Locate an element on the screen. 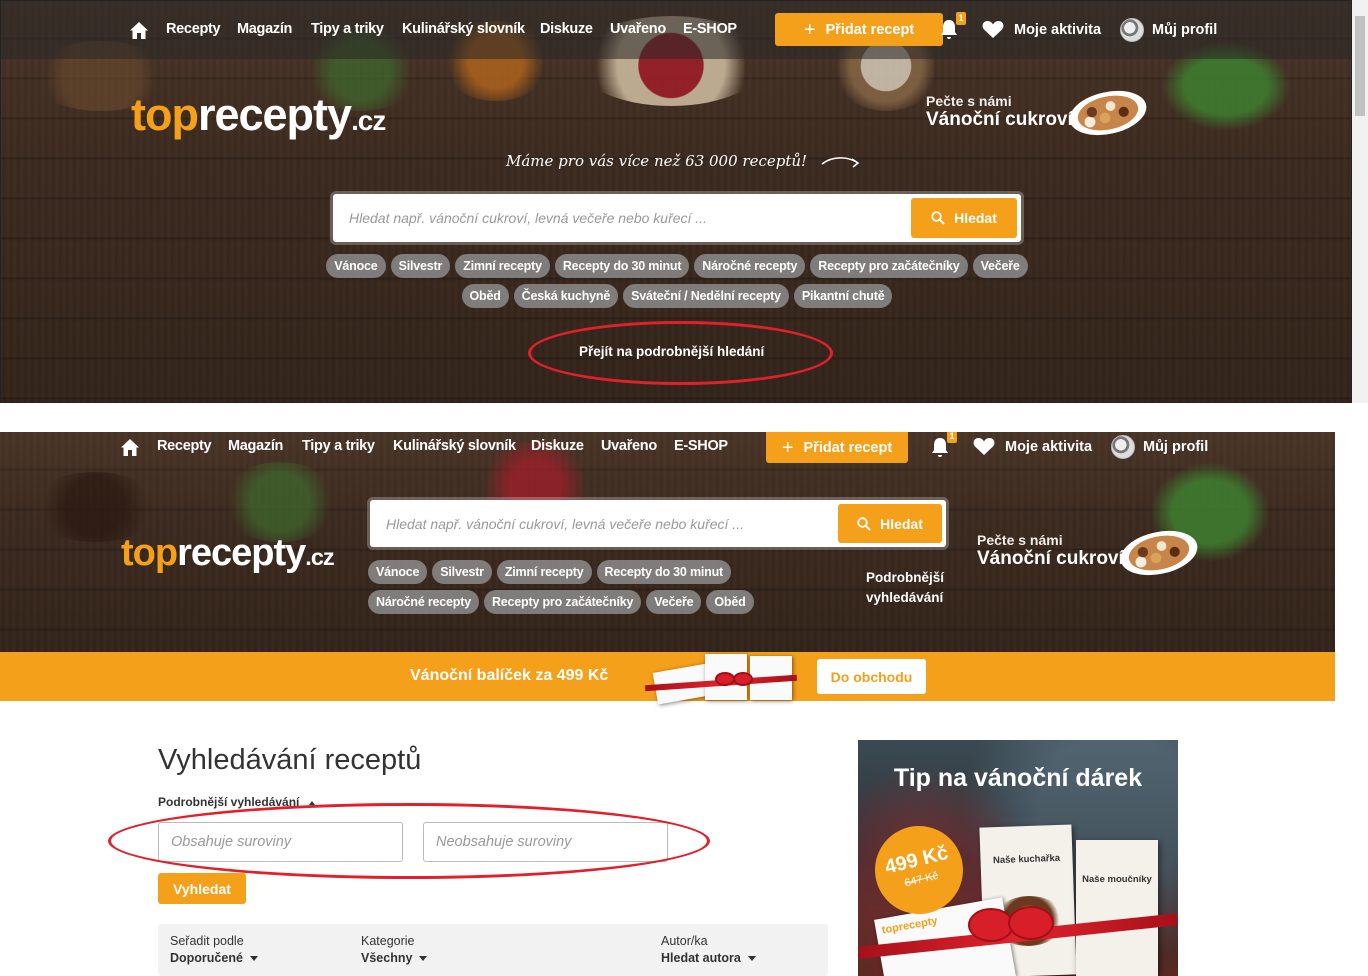 Image resolution: width=1368 pixels, height=976 pixels. caret-up-icon is located at coordinates (311, 802).